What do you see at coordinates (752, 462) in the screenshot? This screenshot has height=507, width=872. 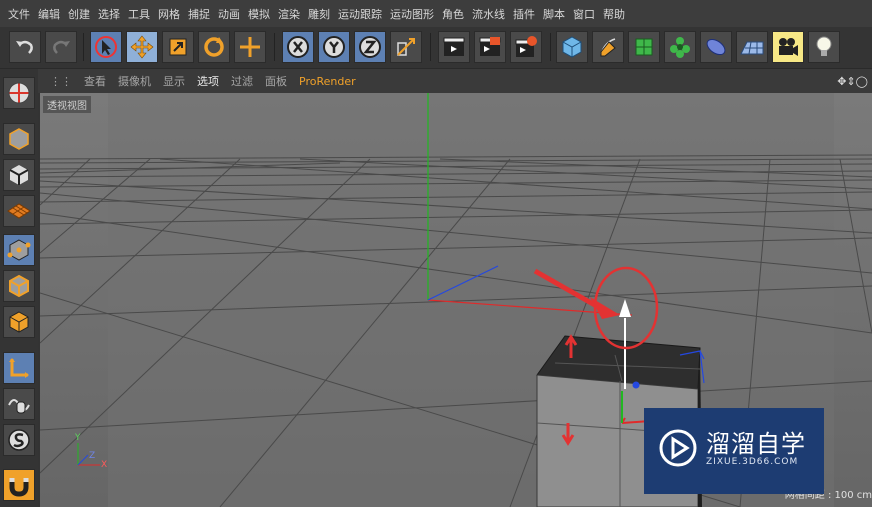 I see `watermark-subtitle: ZIXUE.3D66.COM` at bounding box center [752, 462].